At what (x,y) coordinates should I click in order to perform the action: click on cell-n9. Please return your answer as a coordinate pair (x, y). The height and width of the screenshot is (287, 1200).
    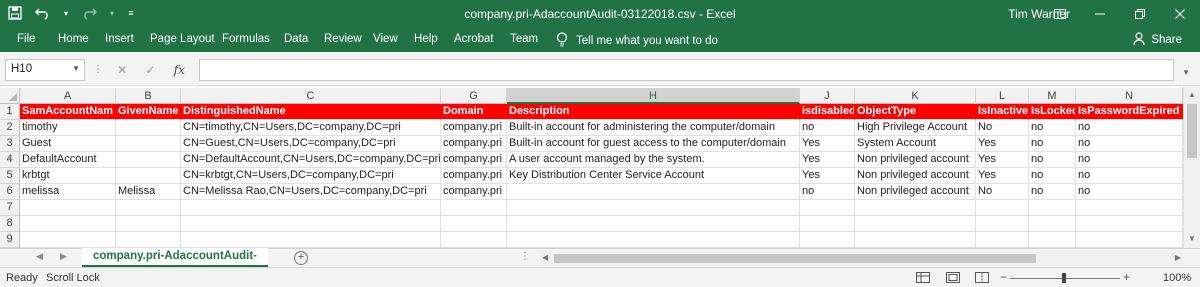
    Looking at the image, I should click on (1129, 240).